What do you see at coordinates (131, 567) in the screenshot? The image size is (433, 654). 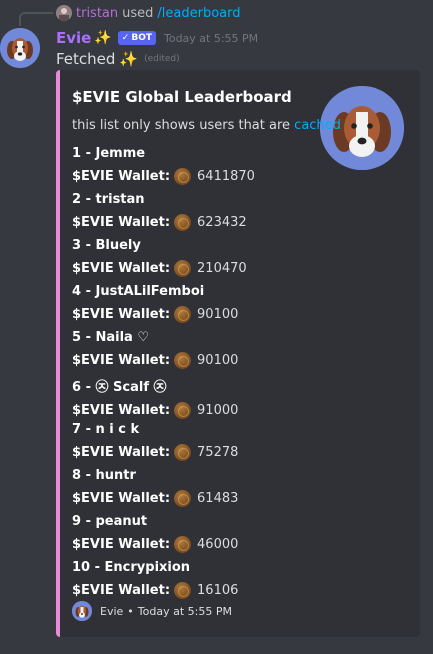 I see `entry-rank: 10 - Encrypixion` at bounding box center [131, 567].